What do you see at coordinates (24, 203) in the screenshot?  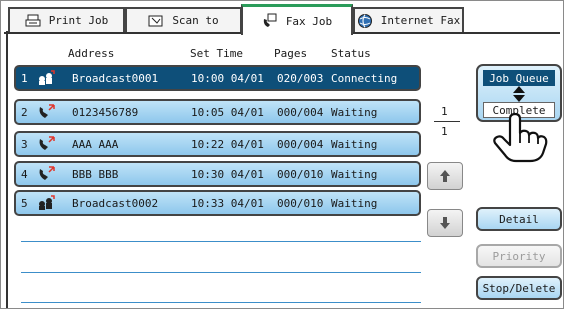 I see `job-number: 5` at bounding box center [24, 203].